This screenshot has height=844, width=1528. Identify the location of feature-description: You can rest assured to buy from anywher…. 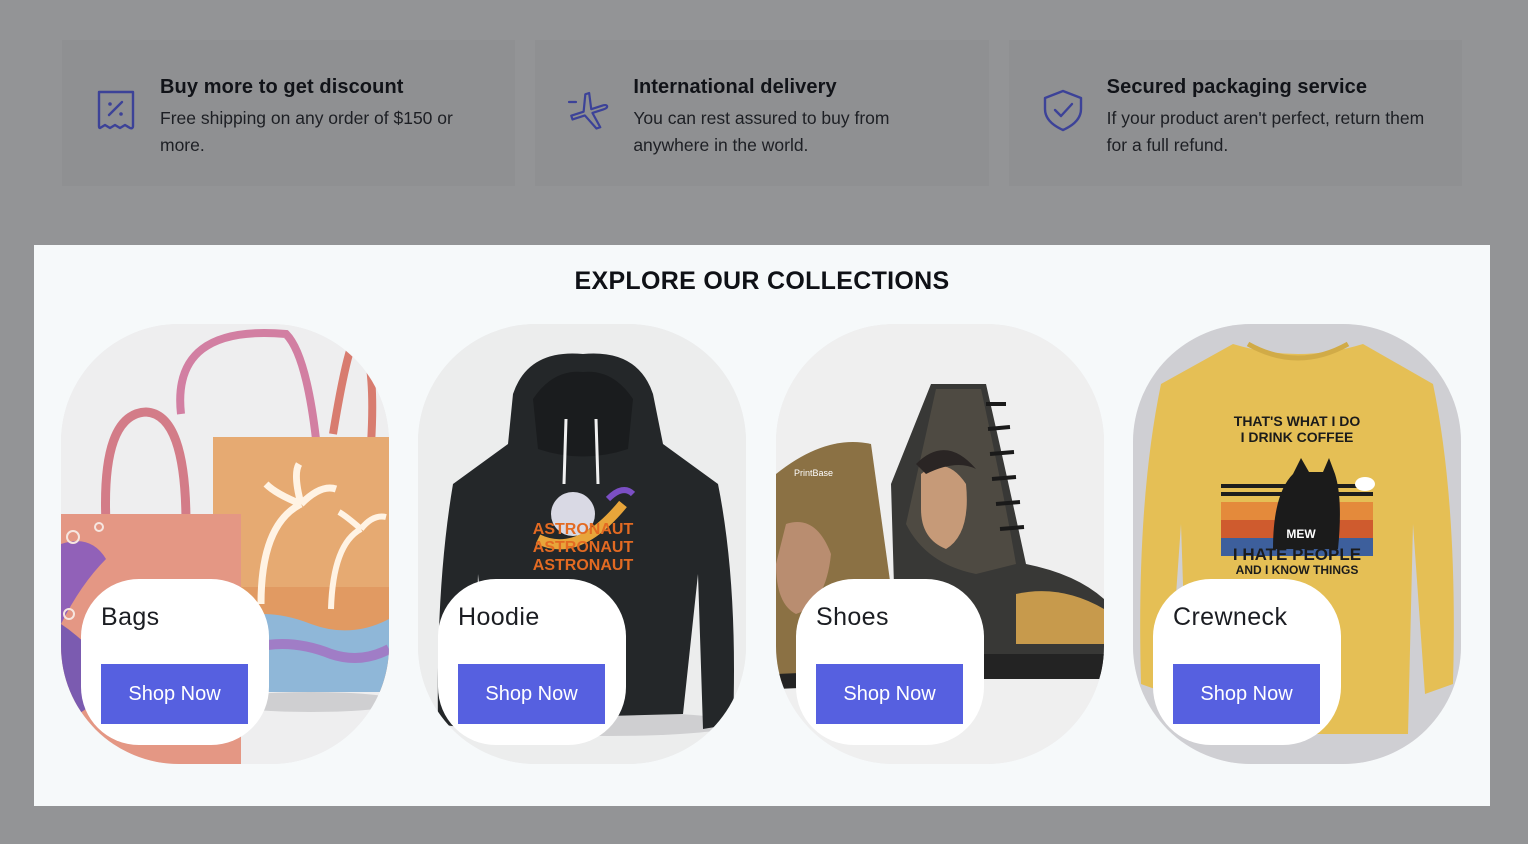
(761, 131).